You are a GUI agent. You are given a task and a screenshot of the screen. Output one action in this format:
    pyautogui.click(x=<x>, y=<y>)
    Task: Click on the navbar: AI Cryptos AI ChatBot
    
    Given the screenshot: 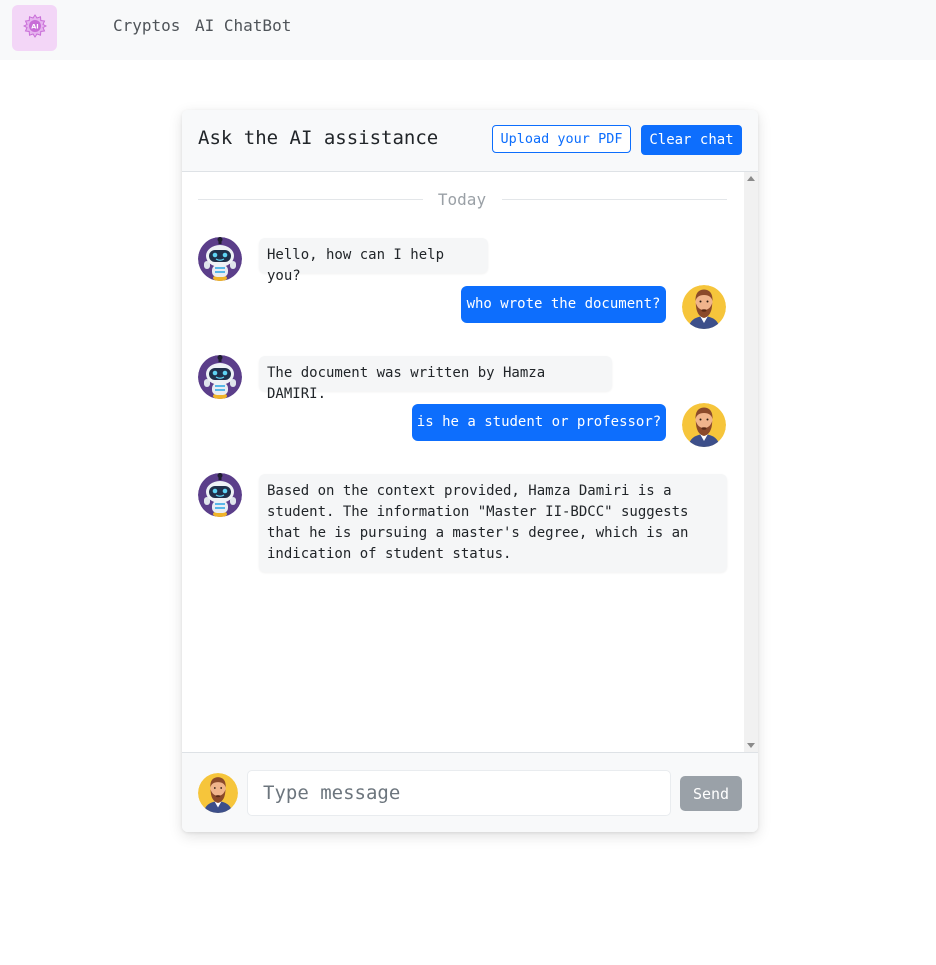 What is the action you would take?
    pyautogui.click(x=468, y=30)
    